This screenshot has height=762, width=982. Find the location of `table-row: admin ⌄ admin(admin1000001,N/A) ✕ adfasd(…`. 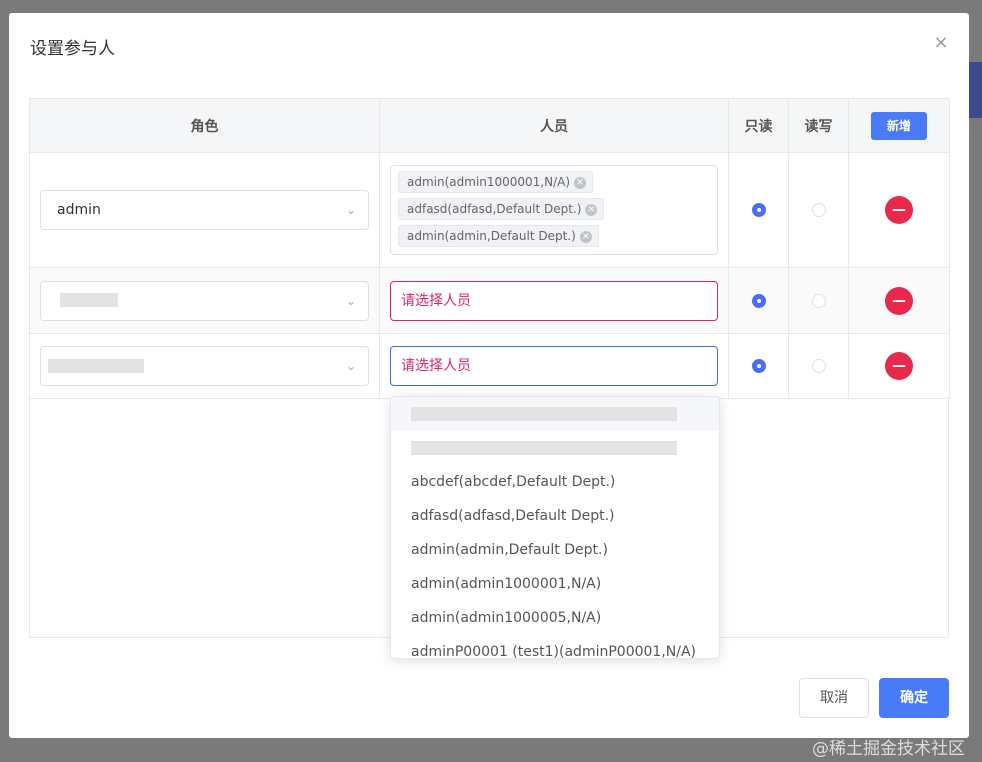

table-row: admin ⌄ admin(admin1000001,N/A) ✕ adfasd(… is located at coordinates (489, 210).